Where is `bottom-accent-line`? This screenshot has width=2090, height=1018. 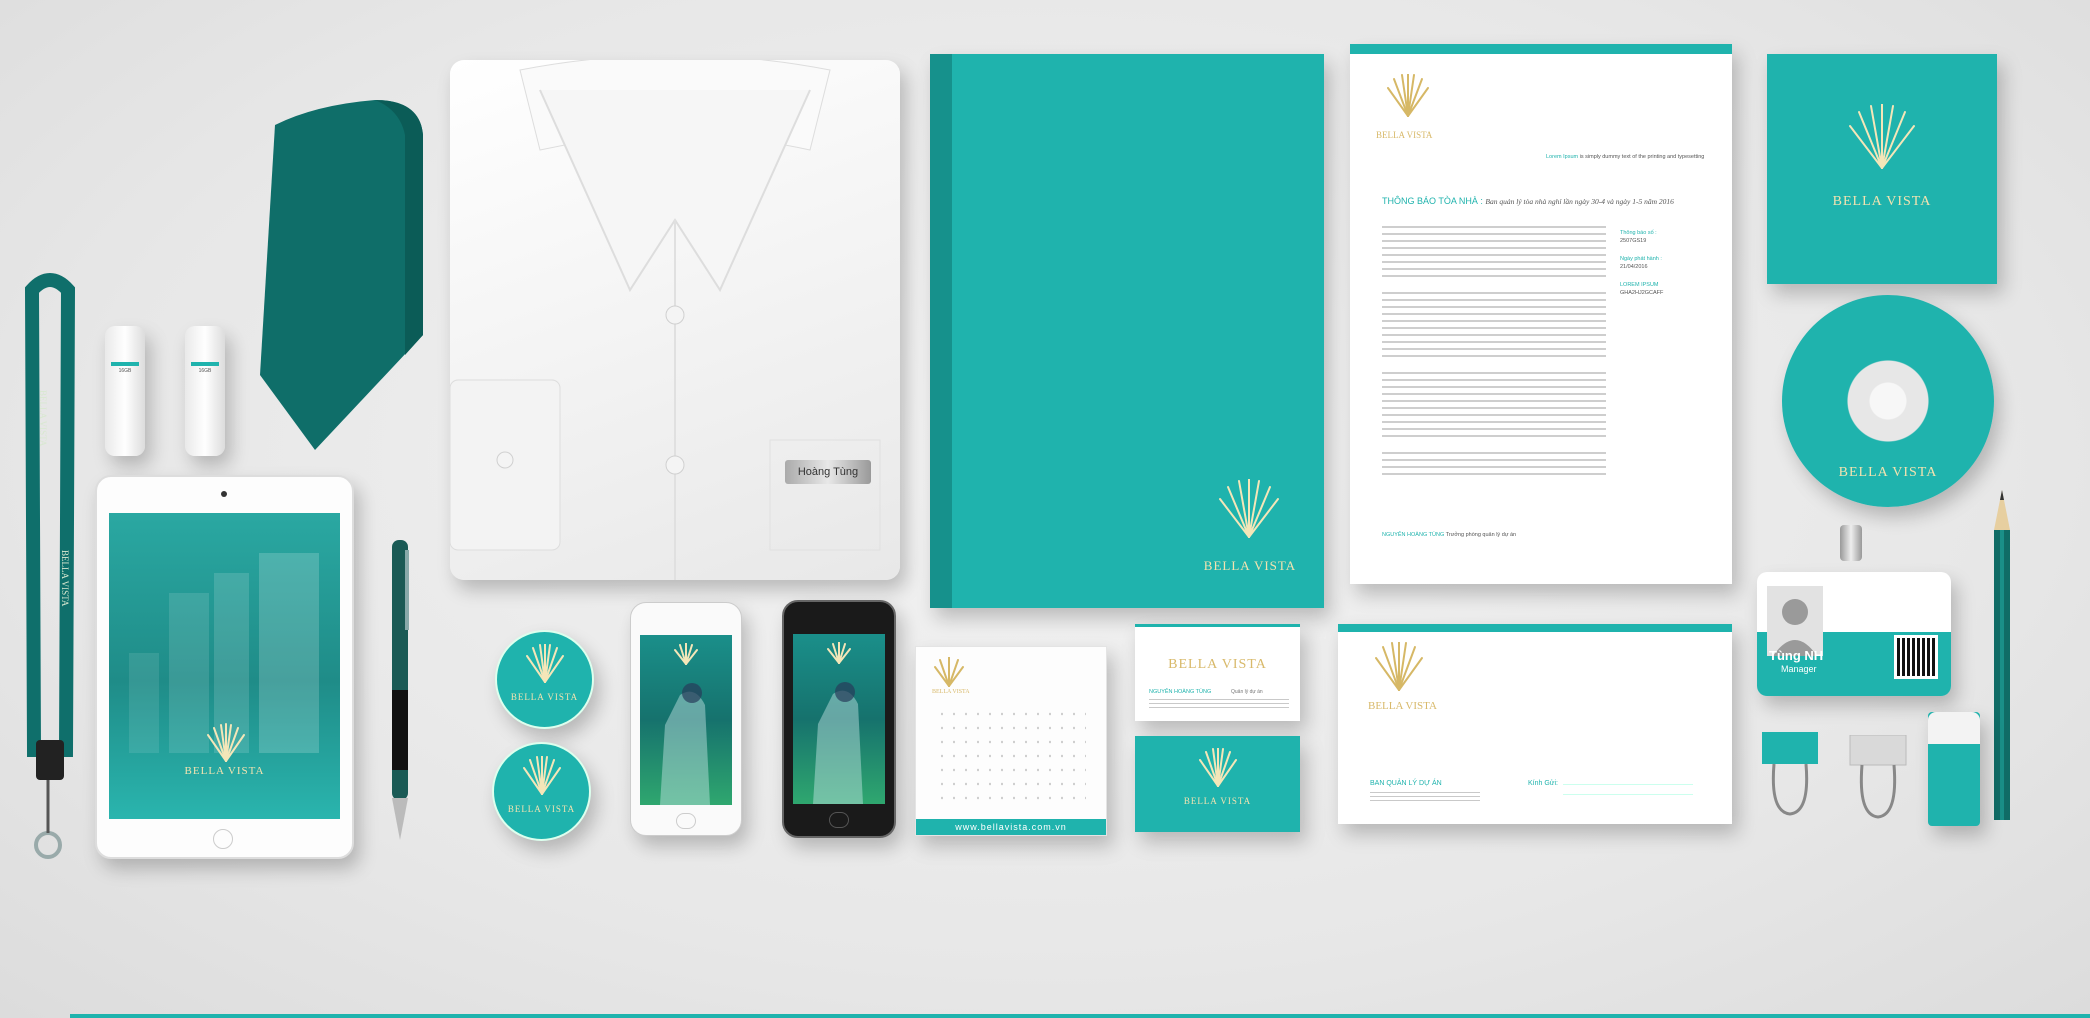 bottom-accent-line is located at coordinates (1080, 1016).